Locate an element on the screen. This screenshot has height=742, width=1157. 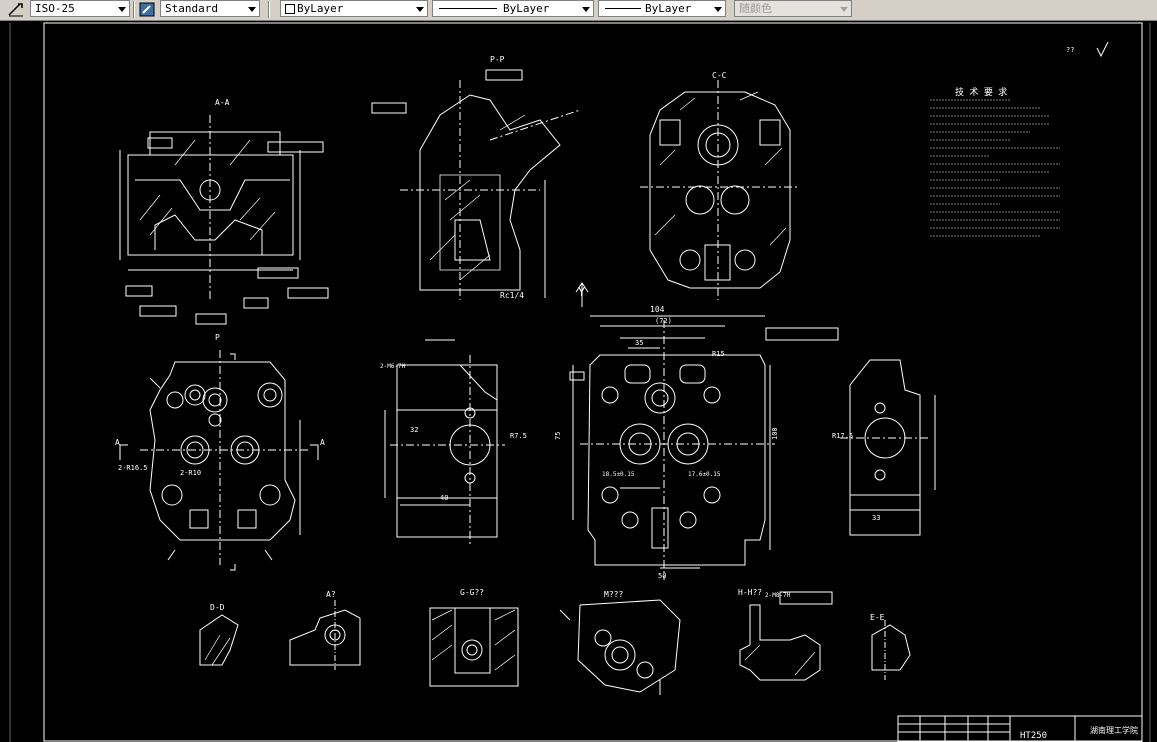
dim-33: 33 is located at coordinates (876, 518).